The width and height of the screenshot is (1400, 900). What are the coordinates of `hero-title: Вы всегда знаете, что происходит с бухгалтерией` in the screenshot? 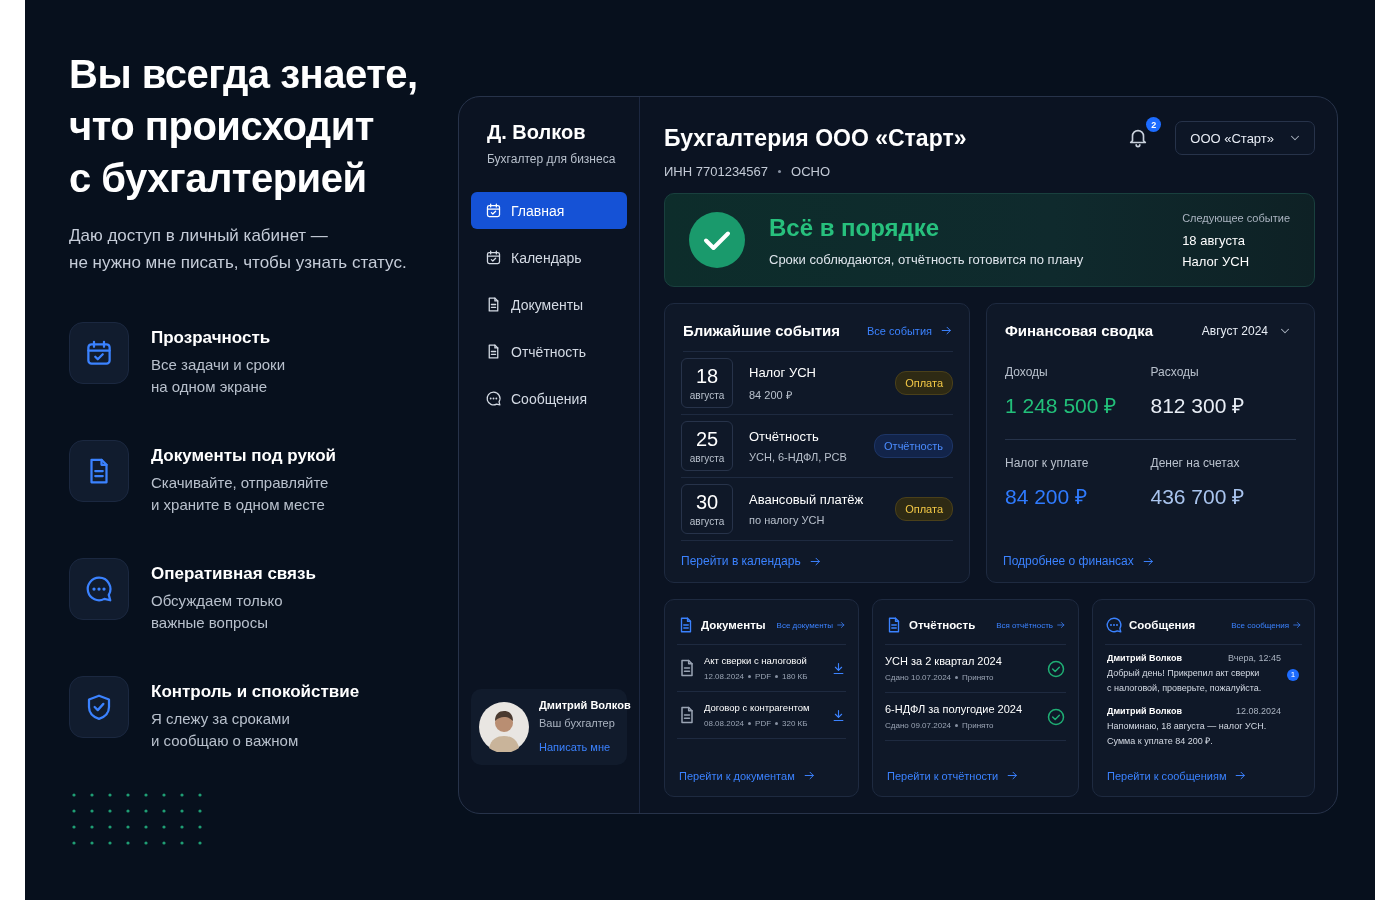 It's located at (244, 126).